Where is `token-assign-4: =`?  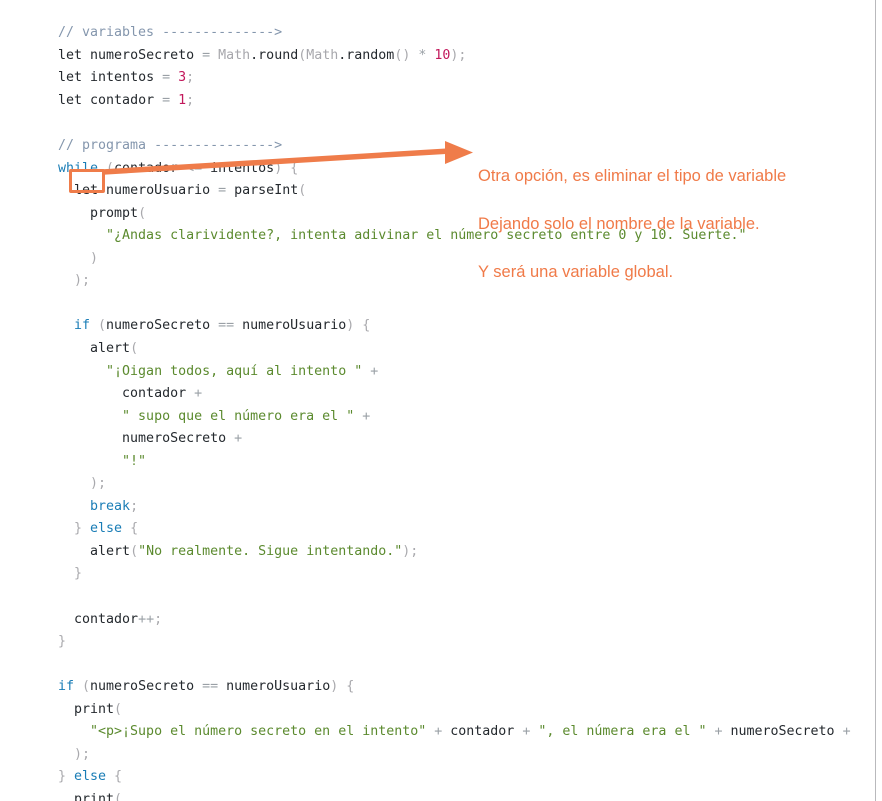
token-assign-4: = is located at coordinates (222, 191).